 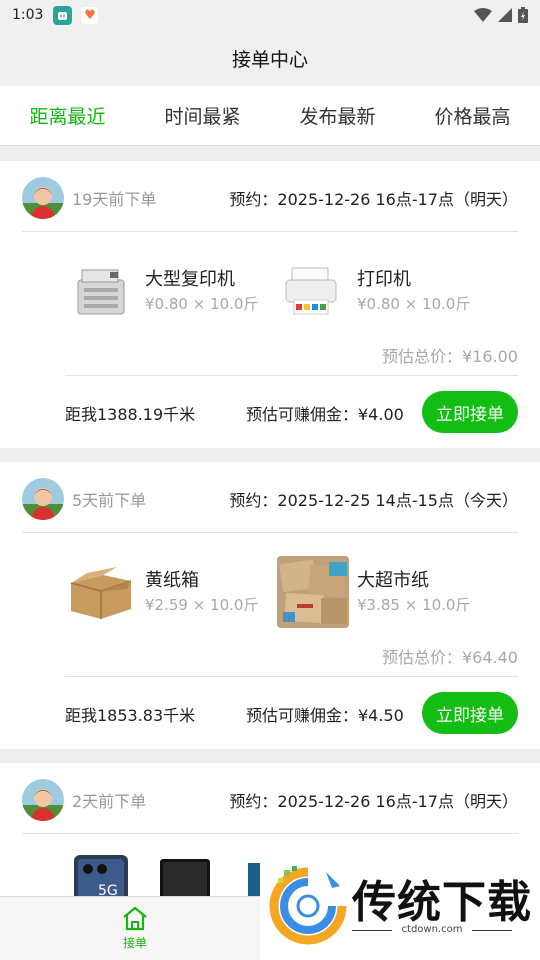 What do you see at coordinates (172, 580) in the screenshot?
I see `item-name: 黄纸箱` at bounding box center [172, 580].